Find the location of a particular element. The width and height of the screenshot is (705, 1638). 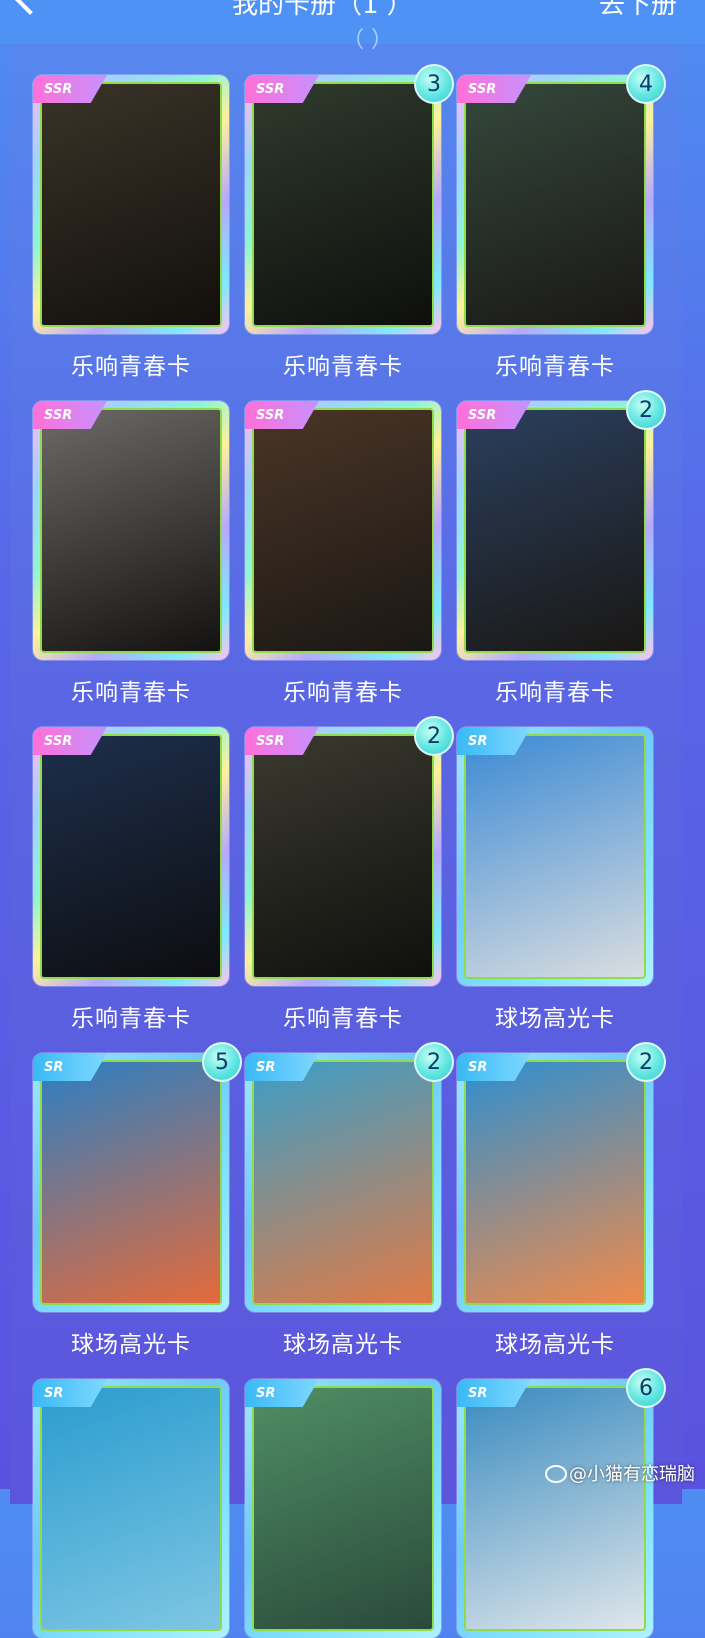

collection-card: SSR 3 乐响青春卡 is located at coordinates (349, 222).